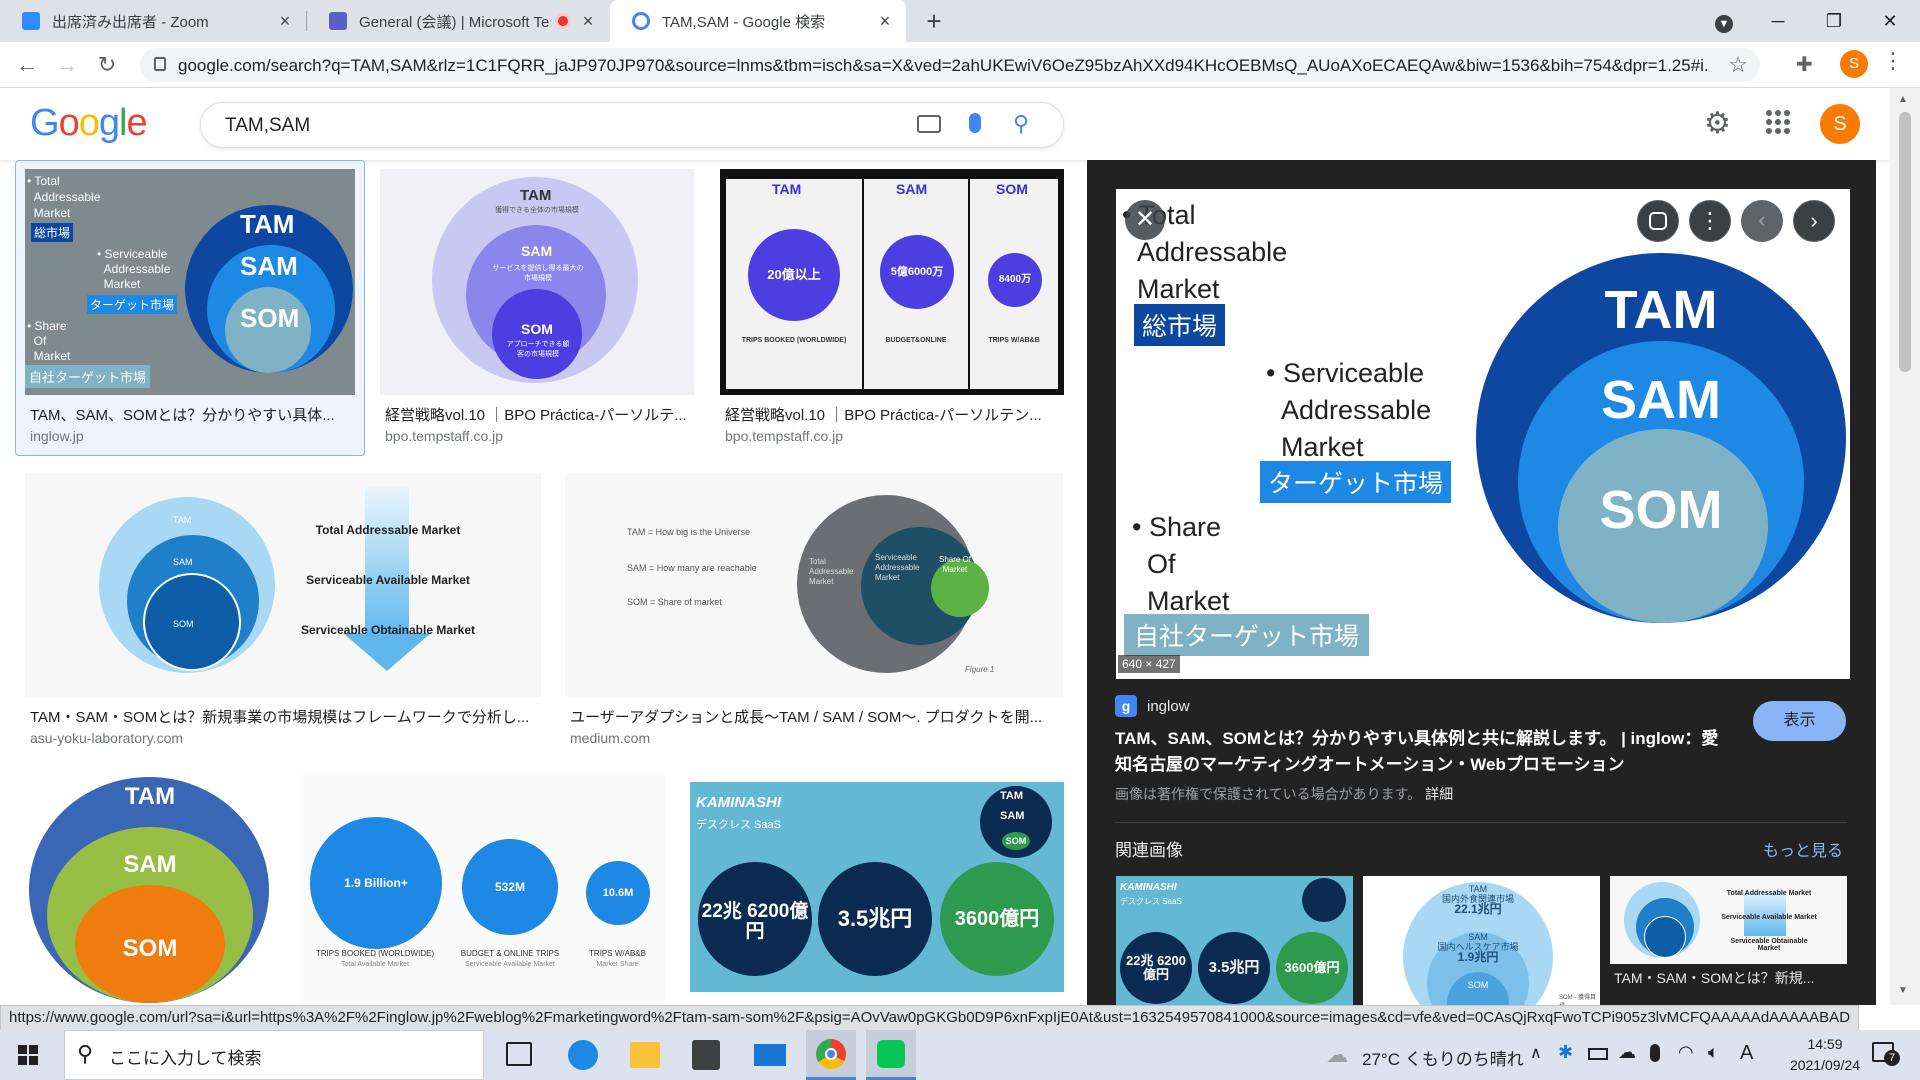 The image size is (1920, 1080). Describe the element at coordinates (1565, 1052) in the screenshot. I see `bluetooth-icon: ✱` at that location.